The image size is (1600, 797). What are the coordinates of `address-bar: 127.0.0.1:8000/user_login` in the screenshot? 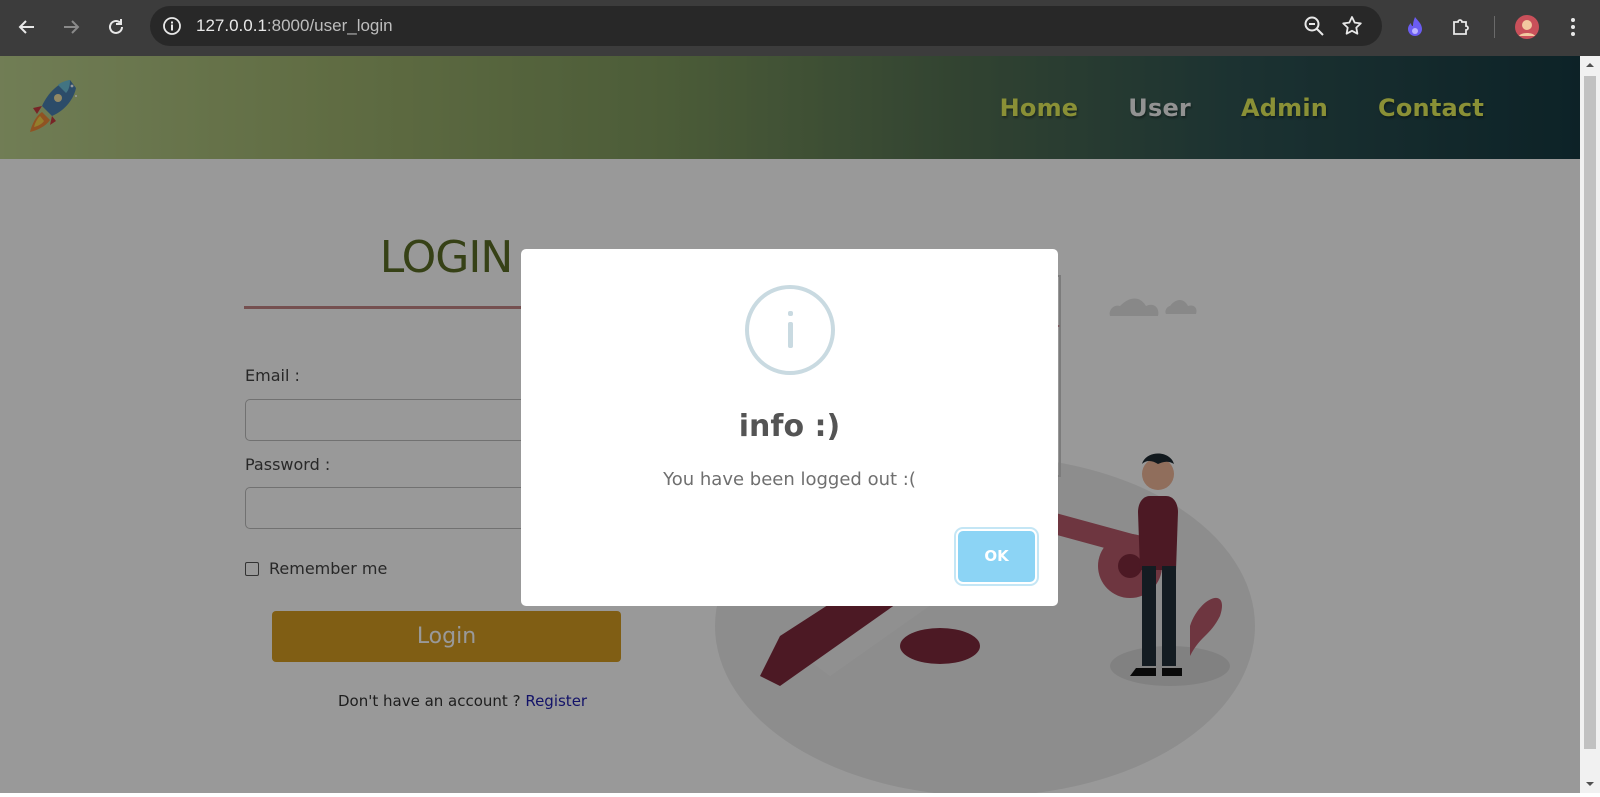 It's located at (766, 26).